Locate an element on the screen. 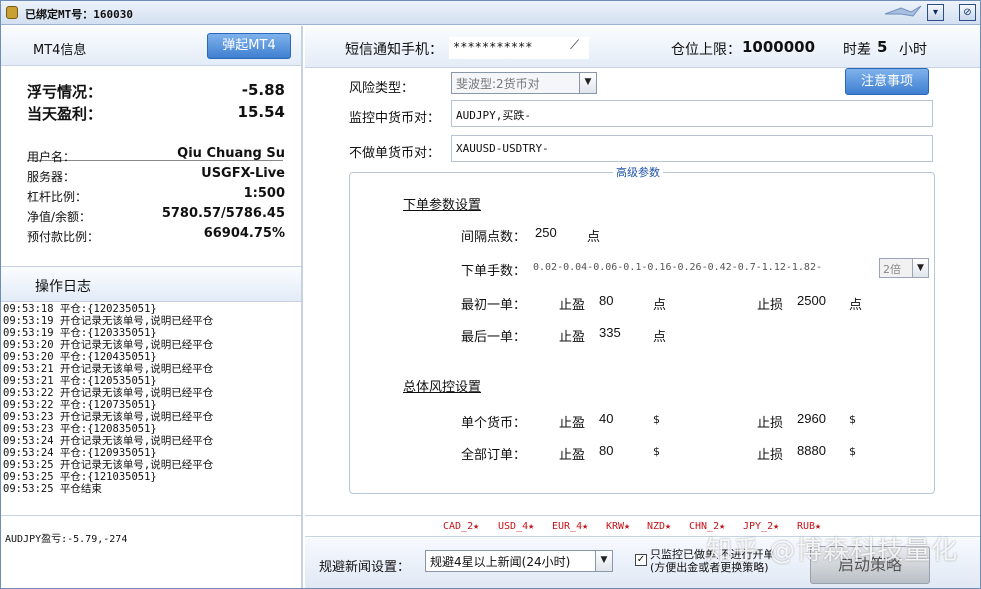 The image size is (981, 589). monitor-only-checkbox: ✓ is located at coordinates (641, 560).